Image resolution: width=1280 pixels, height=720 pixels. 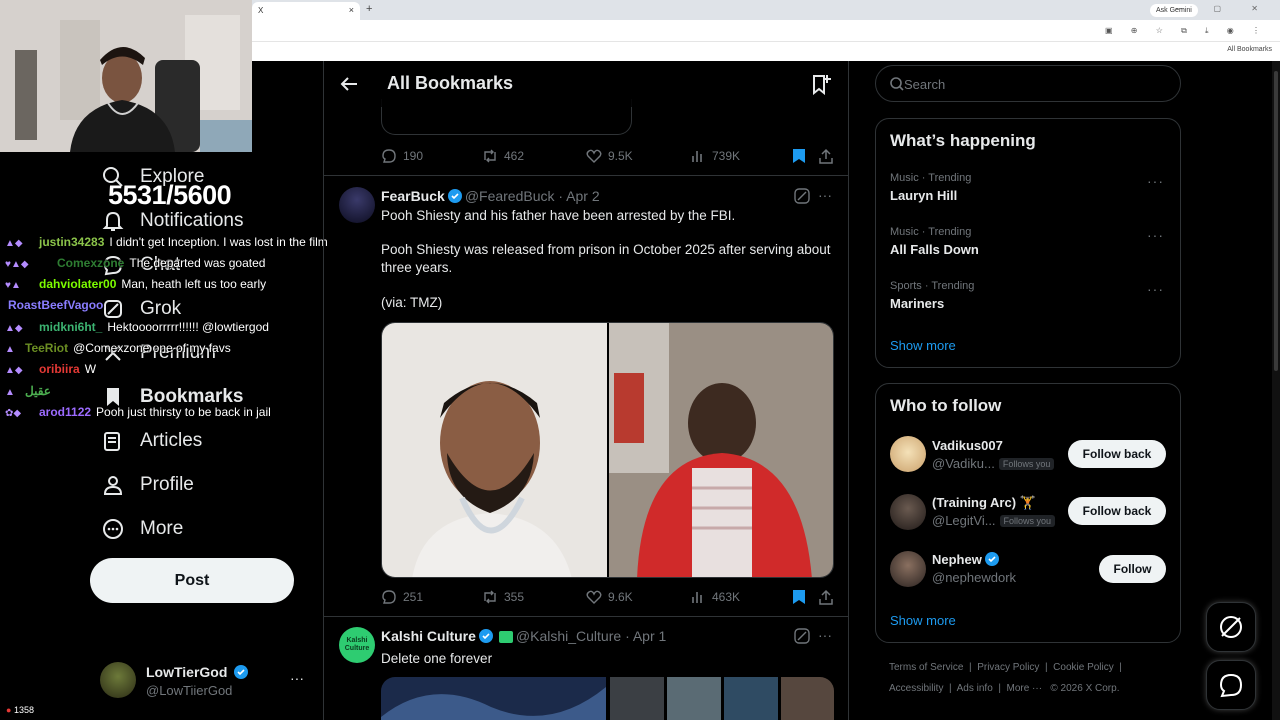 What do you see at coordinates (1249, 49) in the screenshot?
I see `all-bookmarks-folder: All Bookmarks` at bounding box center [1249, 49].